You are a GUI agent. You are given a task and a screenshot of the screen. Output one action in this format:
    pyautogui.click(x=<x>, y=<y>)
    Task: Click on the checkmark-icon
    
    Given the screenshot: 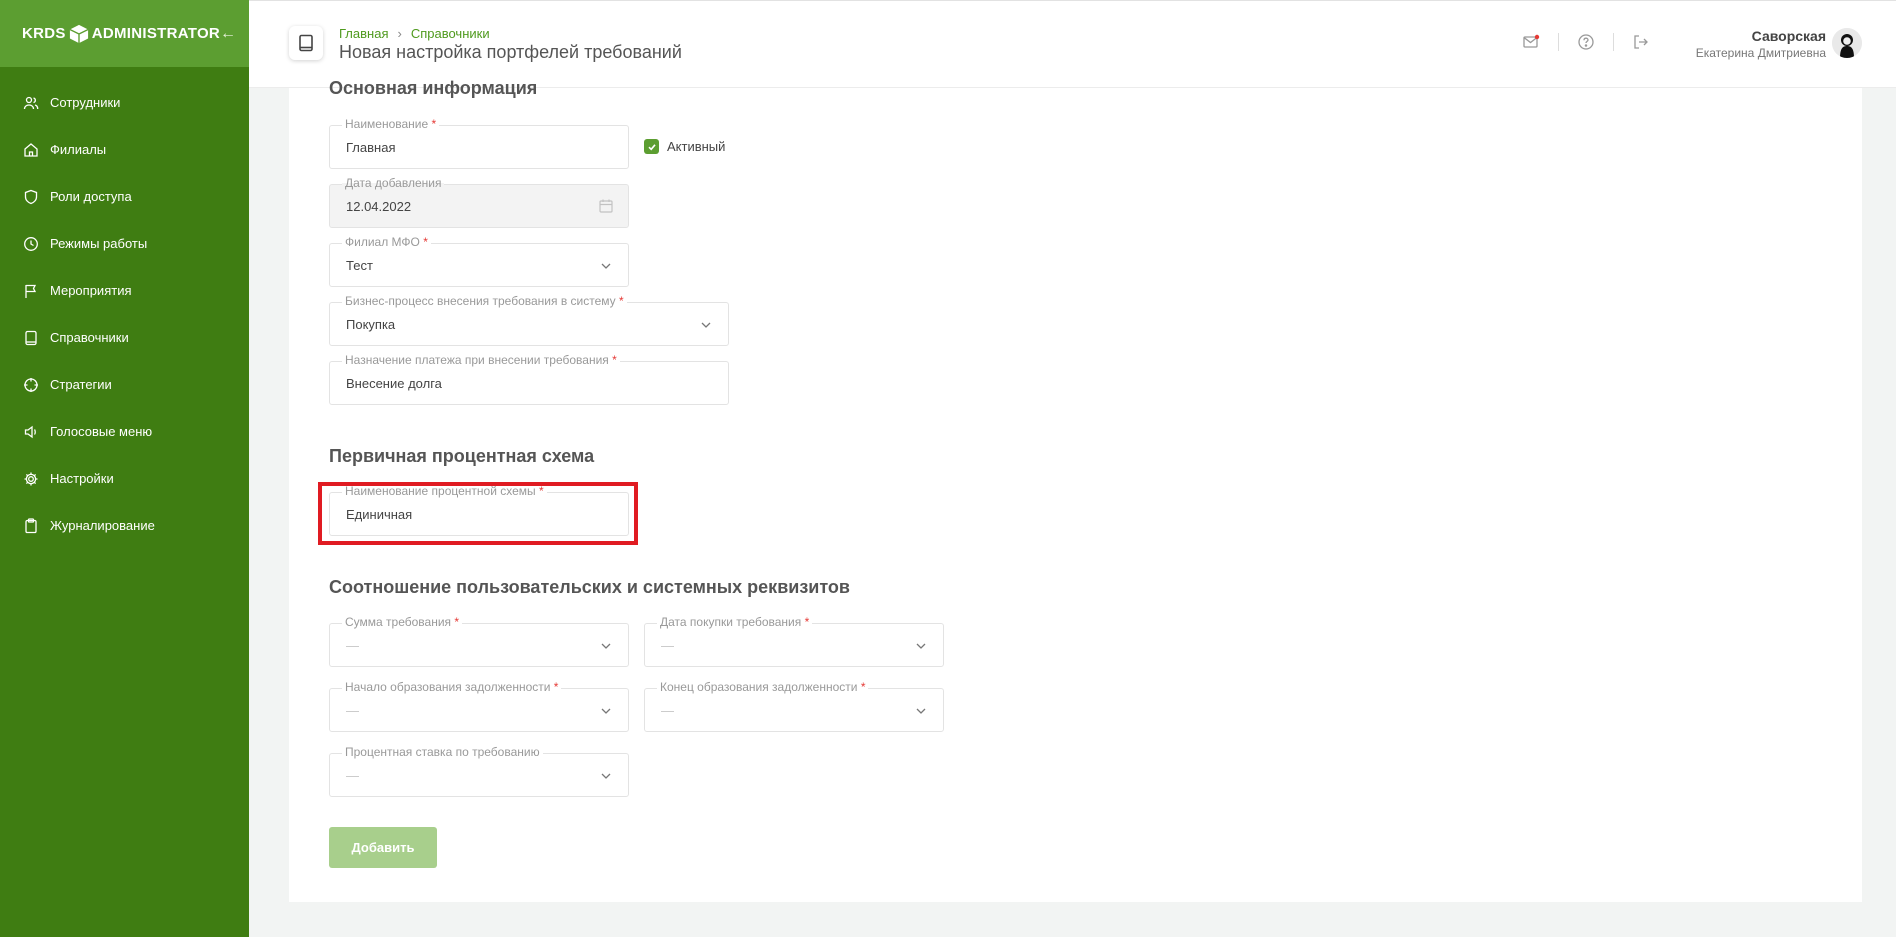 What is the action you would take?
    pyautogui.click(x=651, y=146)
    